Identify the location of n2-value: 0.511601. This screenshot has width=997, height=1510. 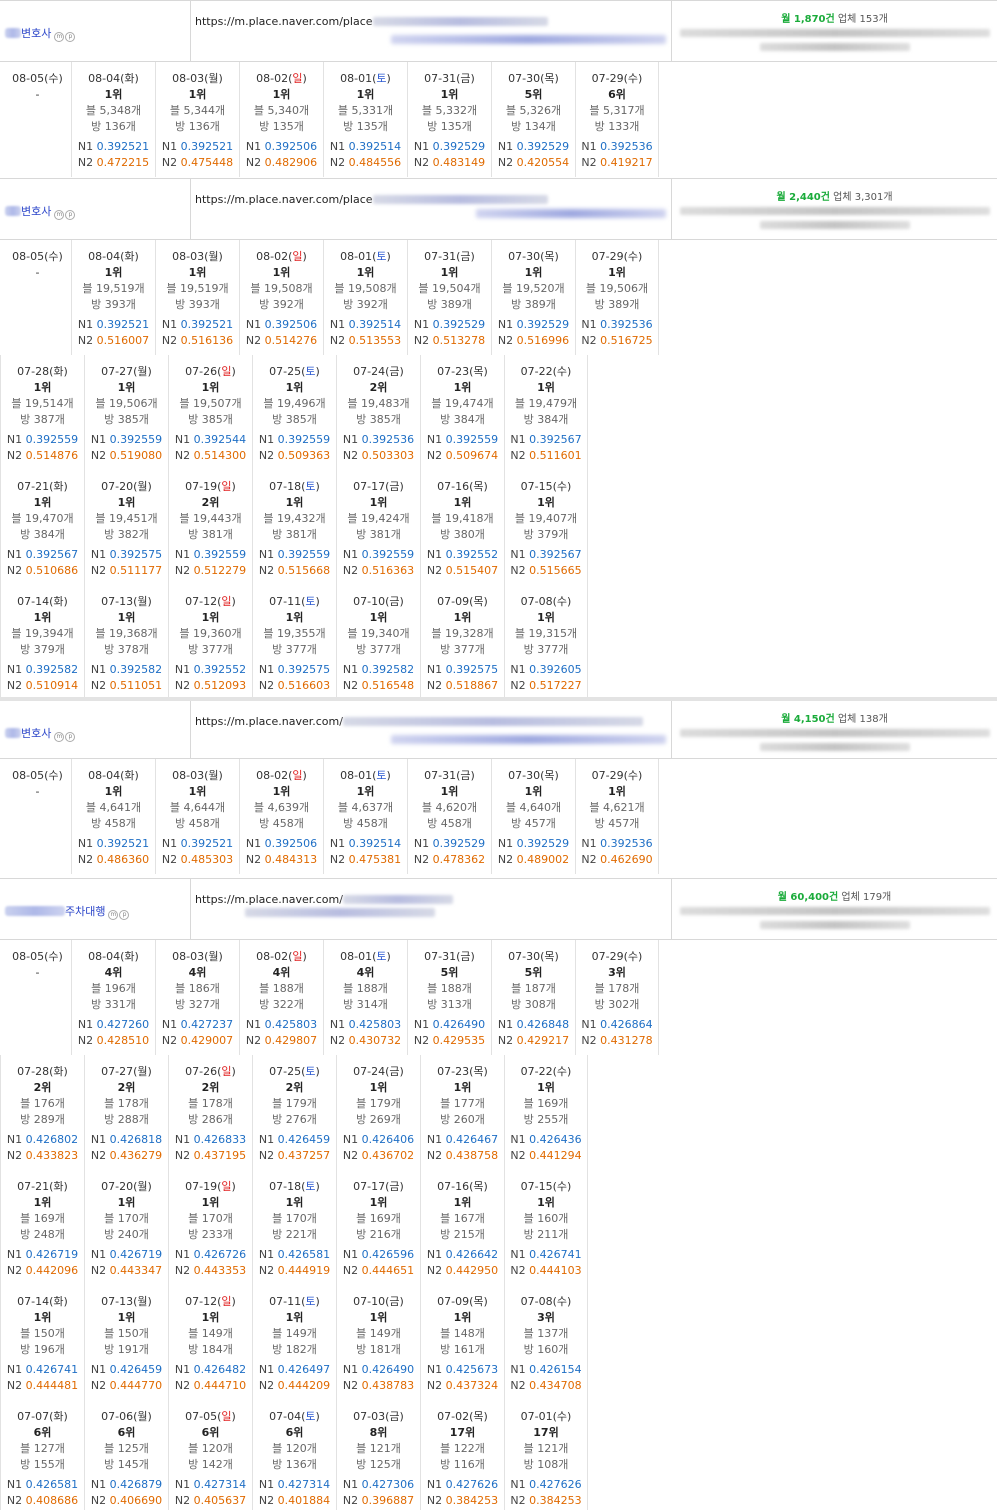
(555, 455).